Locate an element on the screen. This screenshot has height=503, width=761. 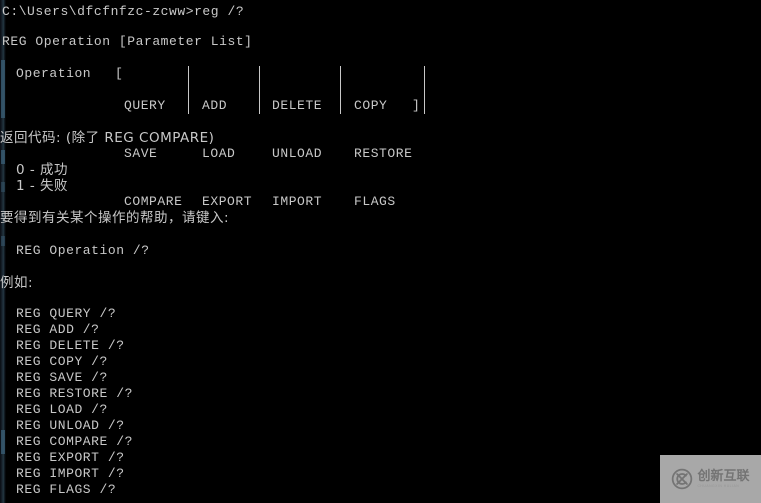
example-line: REG SAVE /? is located at coordinates (62, 377).